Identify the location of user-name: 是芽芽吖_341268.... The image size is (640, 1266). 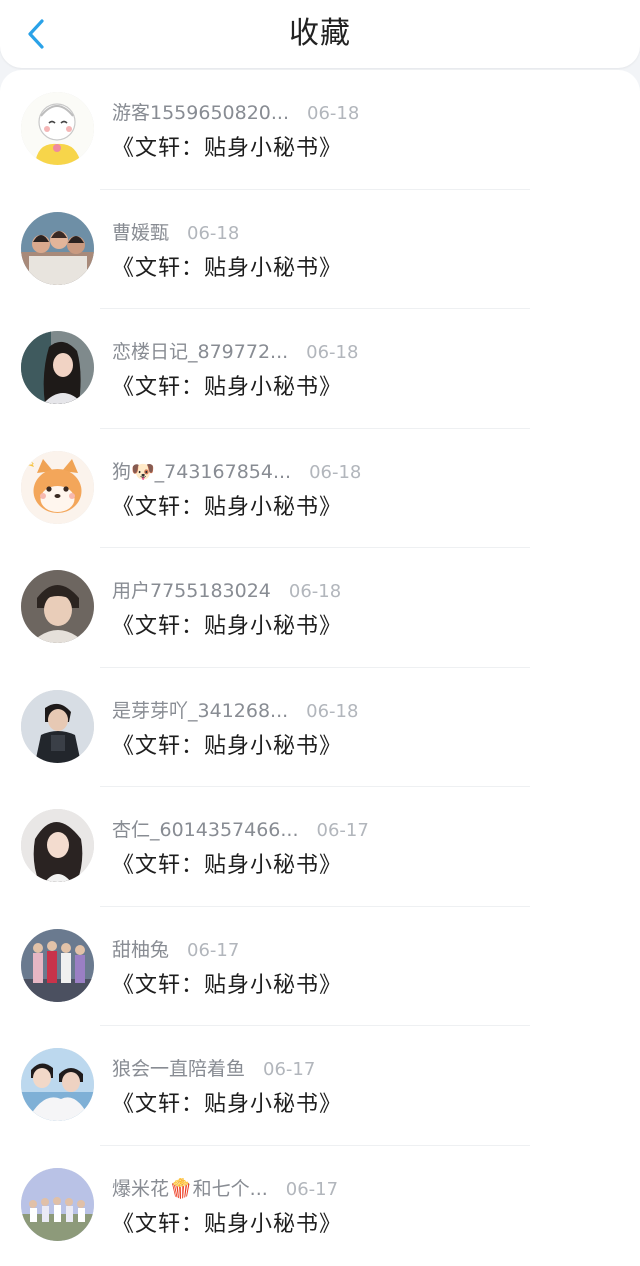
(200, 710).